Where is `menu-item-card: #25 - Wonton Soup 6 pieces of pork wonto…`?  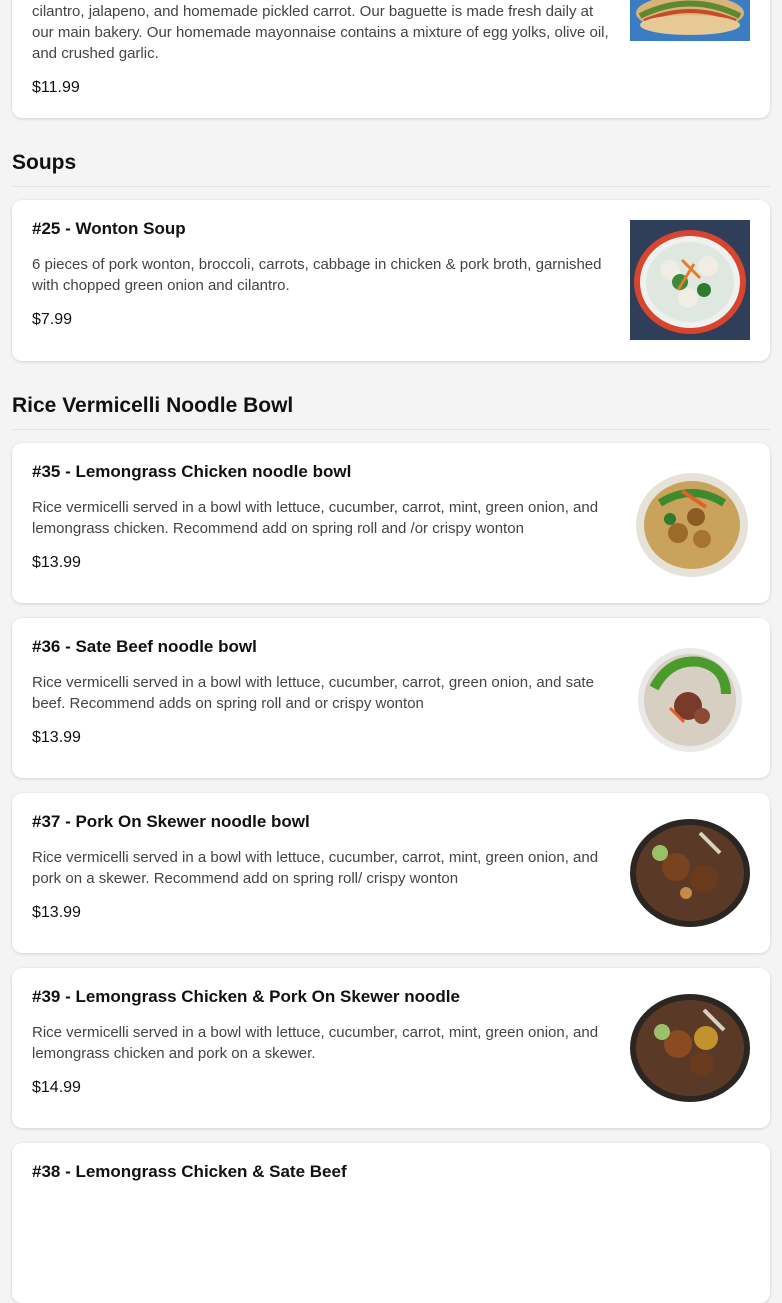
menu-item-card: #25 - Wonton Soup 6 pieces of pork wonto… is located at coordinates (391, 280).